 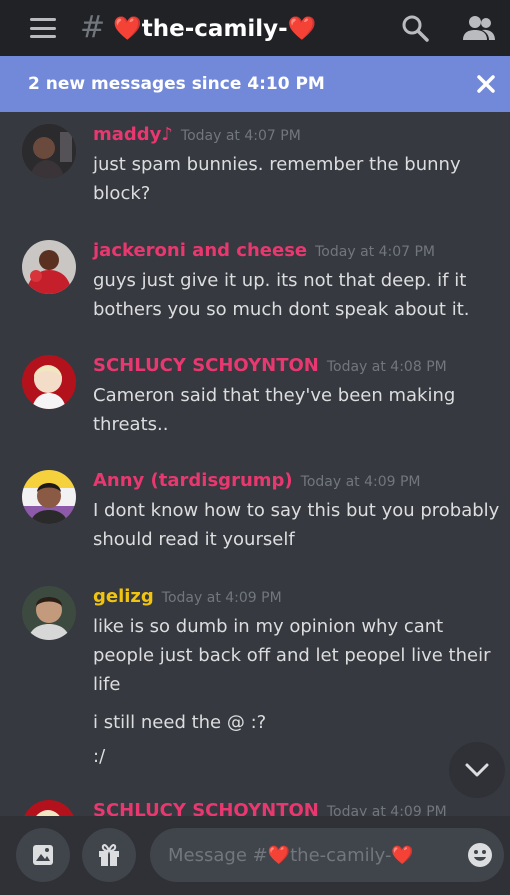 I want to click on message-content: :/, so click(x=293, y=756).